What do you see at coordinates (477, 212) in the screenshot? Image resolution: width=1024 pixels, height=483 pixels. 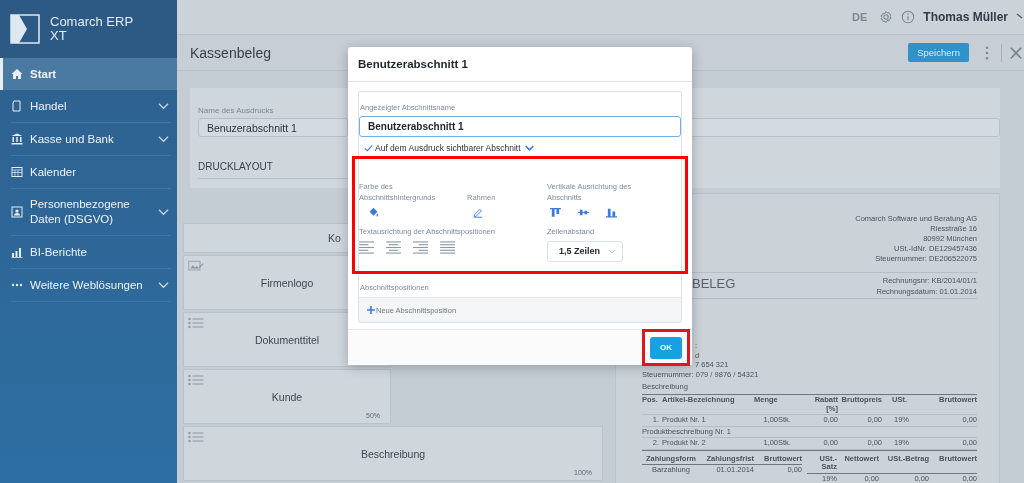 I see `pencil-icon` at bounding box center [477, 212].